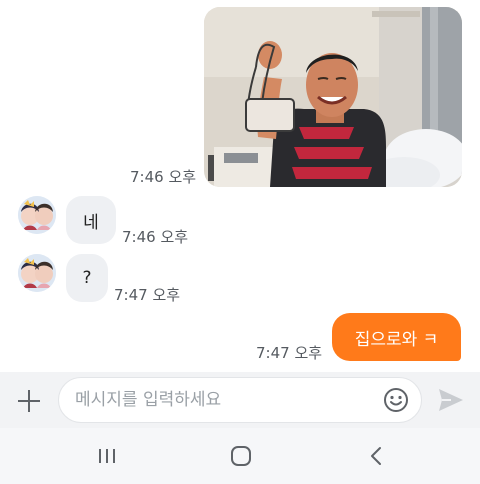 The image size is (480, 484). I want to click on message-composer, so click(240, 400).